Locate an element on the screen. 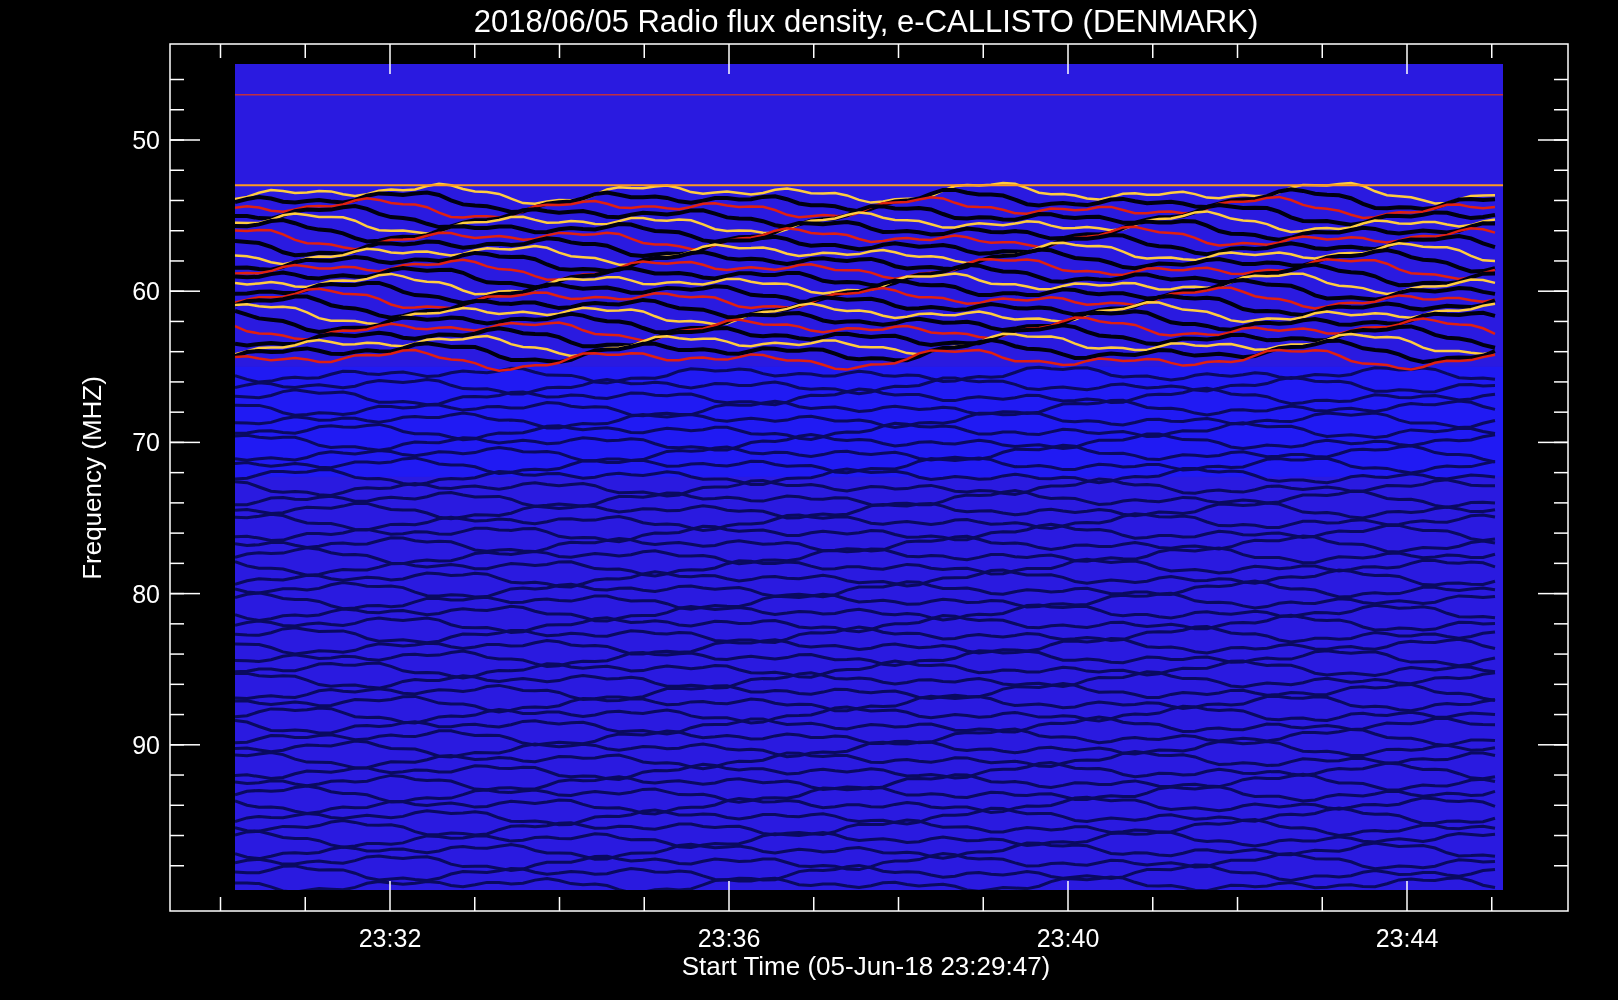 This screenshot has height=1000, width=1618. y-tick-label: 70 is located at coordinates (146, 442).